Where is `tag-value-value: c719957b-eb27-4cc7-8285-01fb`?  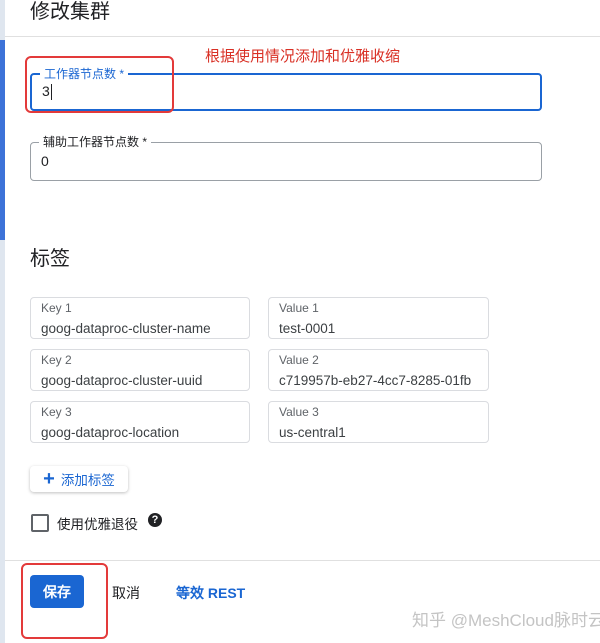 tag-value-value: c719957b-eb27-4cc7-8285-01fb is located at coordinates (375, 380).